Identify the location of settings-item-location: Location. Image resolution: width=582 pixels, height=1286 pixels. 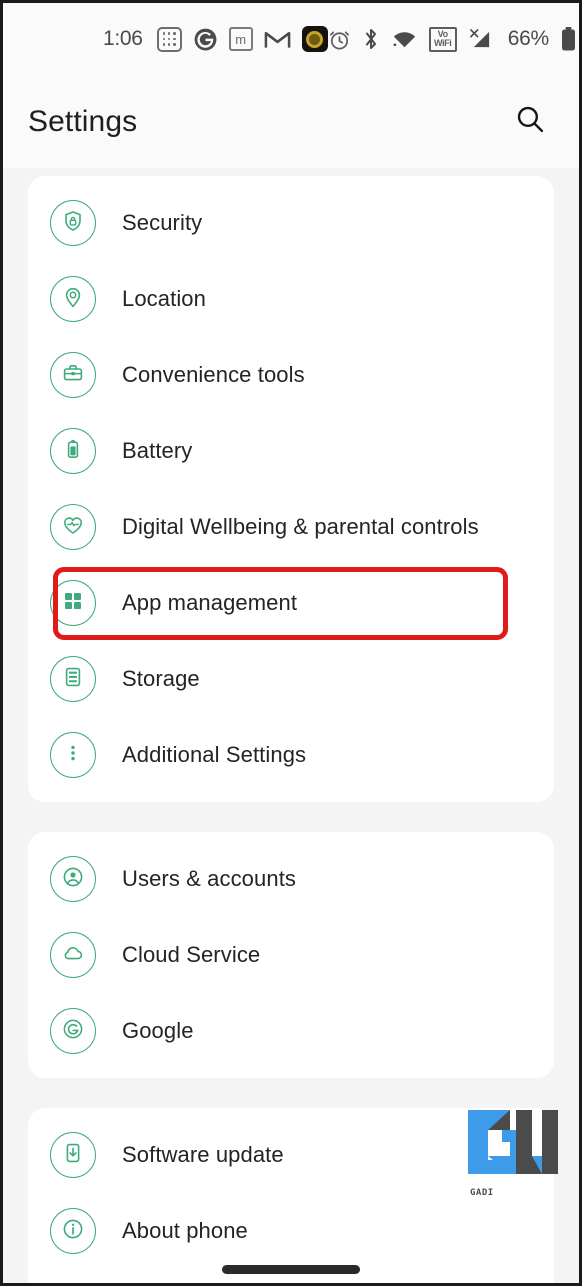
(291, 299).